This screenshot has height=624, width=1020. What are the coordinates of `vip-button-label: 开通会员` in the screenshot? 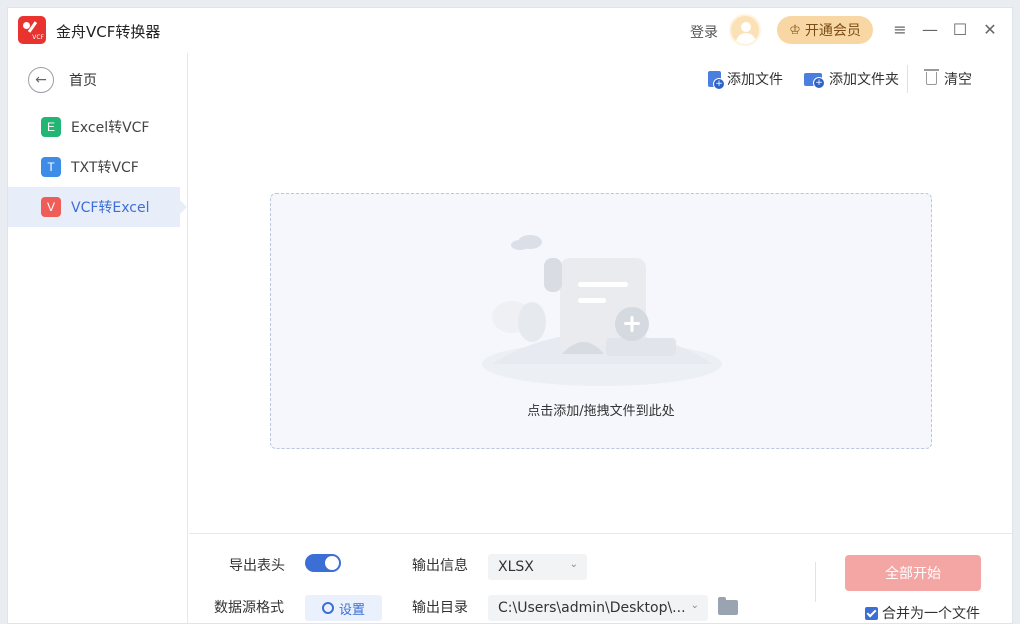 It's located at (832, 31).